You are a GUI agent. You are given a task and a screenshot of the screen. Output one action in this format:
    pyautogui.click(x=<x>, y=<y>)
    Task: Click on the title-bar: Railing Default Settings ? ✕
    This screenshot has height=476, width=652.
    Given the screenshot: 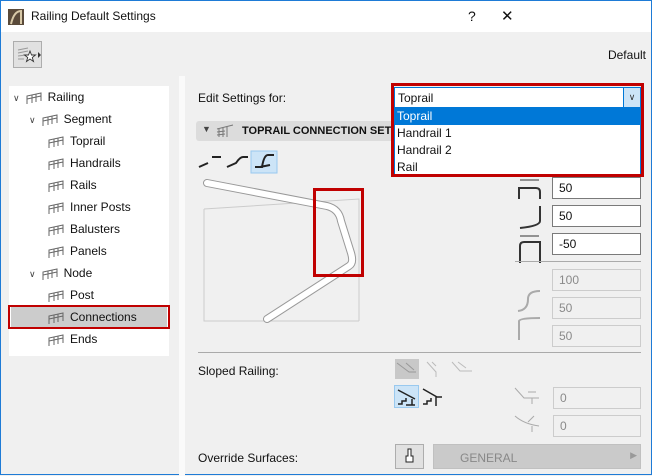 What is the action you would take?
    pyautogui.click(x=326, y=16)
    